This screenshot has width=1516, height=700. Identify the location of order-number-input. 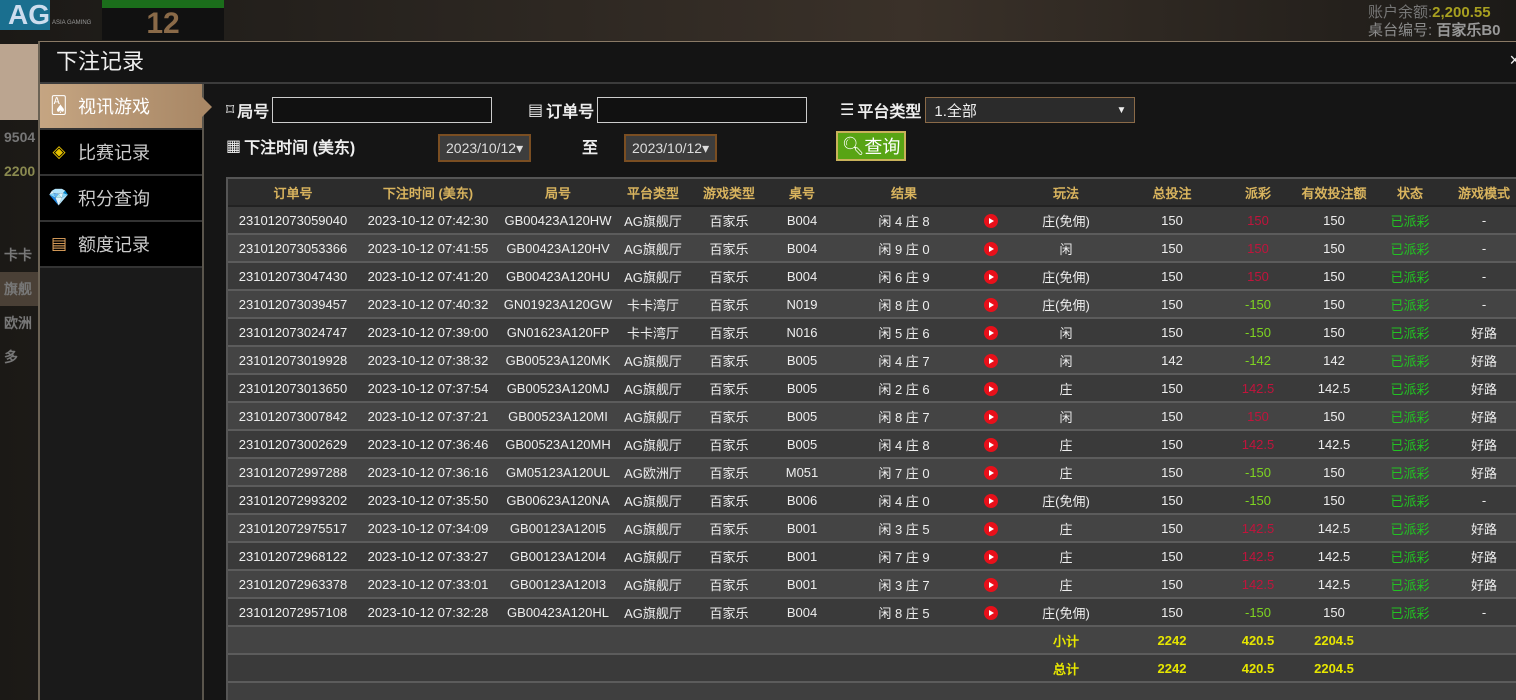
(702, 110).